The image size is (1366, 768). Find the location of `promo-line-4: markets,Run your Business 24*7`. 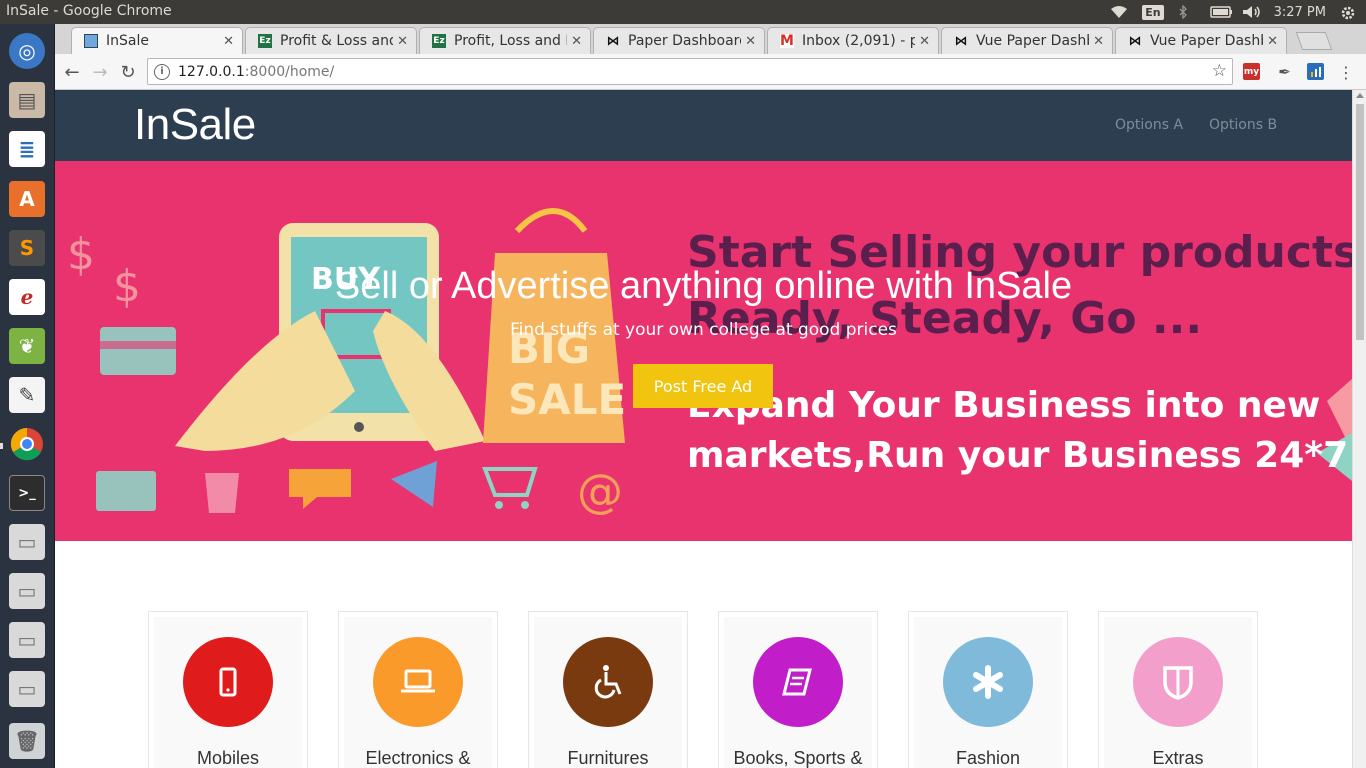

promo-line-4: markets,Run your Business 24*7 is located at coordinates (1018, 455).